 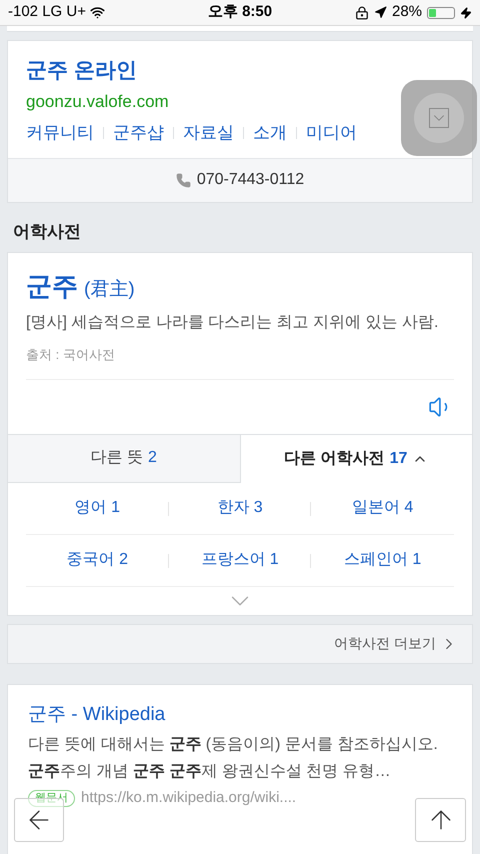 What do you see at coordinates (51, 798) in the screenshot?
I see `web-document-badge: 웹문서` at bounding box center [51, 798].